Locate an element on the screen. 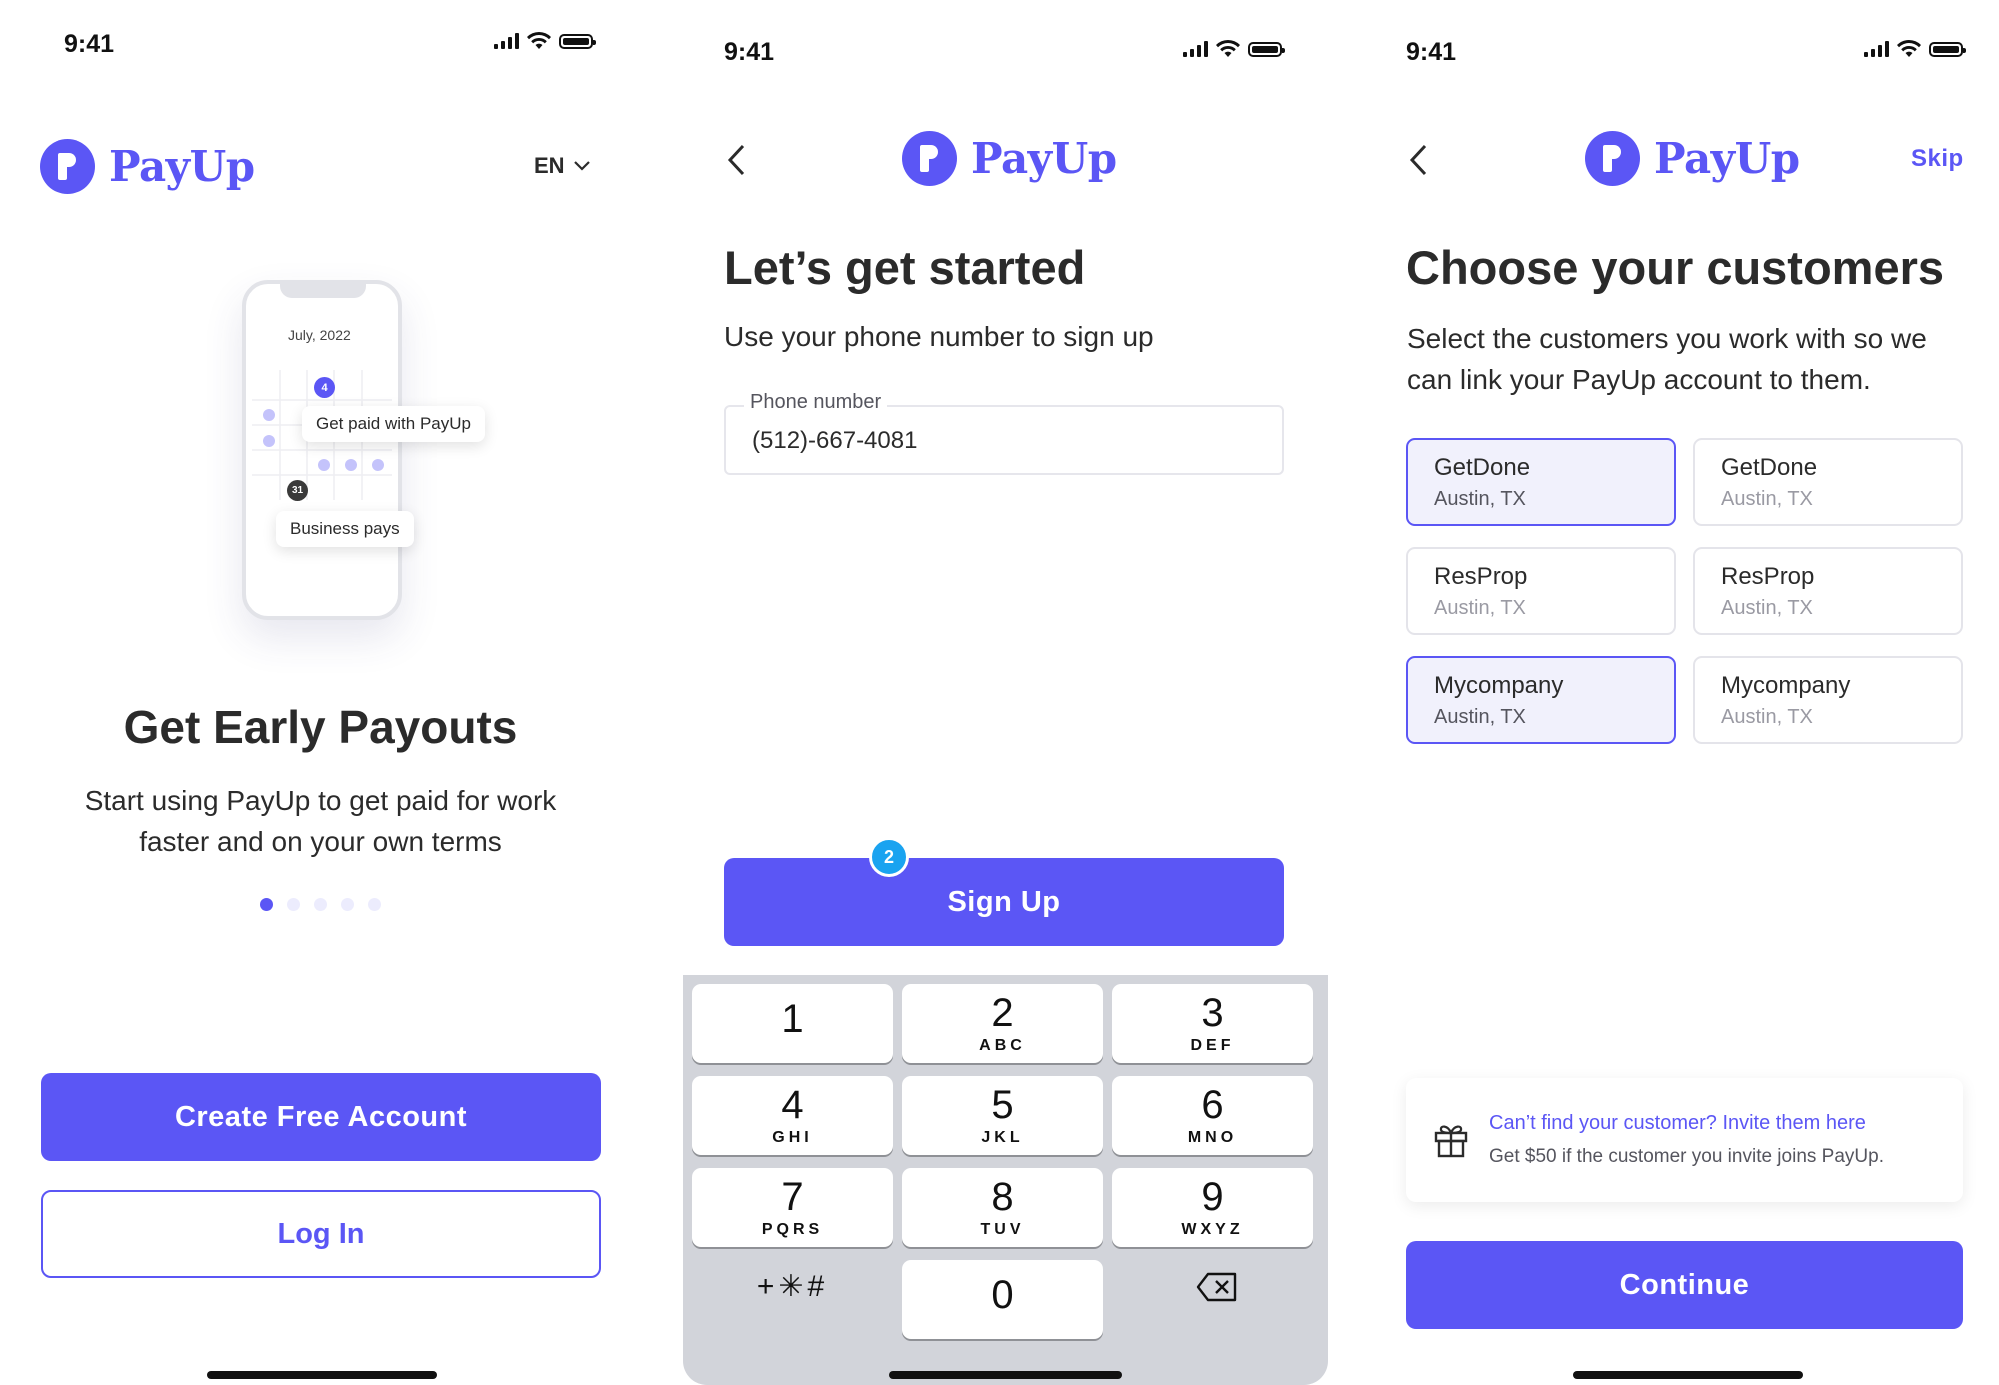 This screenshot has height=1385, width=1999. key-number: 6 is located at coordinates (1212, 1104).